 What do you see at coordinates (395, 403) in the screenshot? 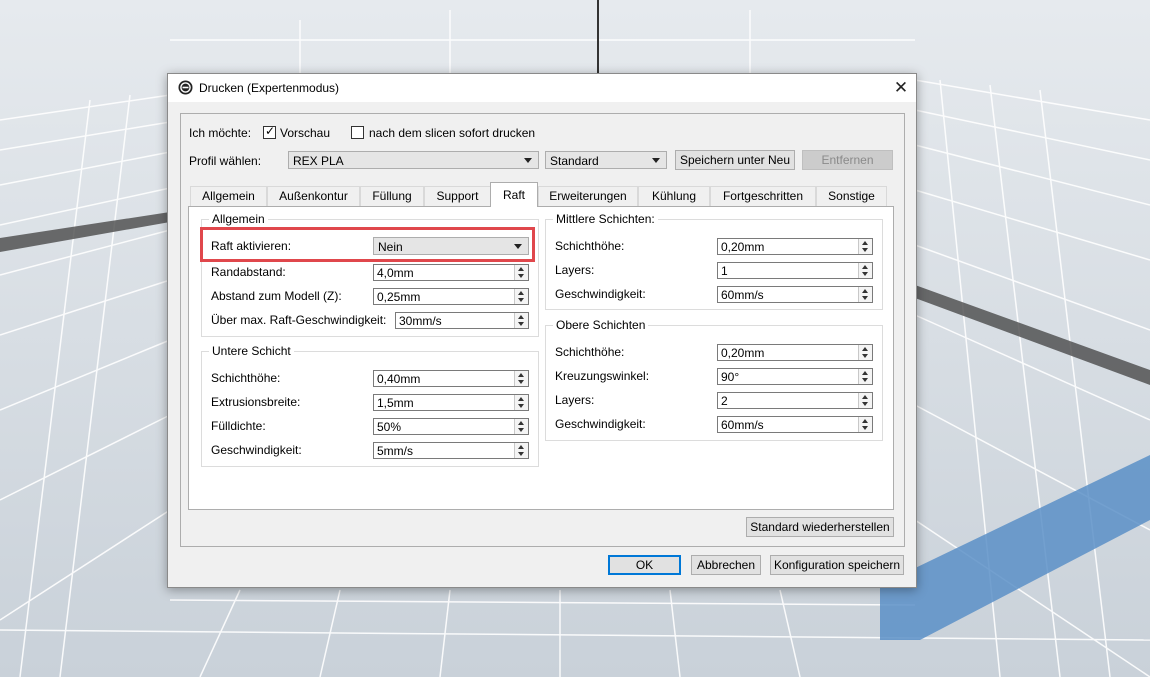
I see `field-value: 1,5mm` at bounding box center [395, 403].